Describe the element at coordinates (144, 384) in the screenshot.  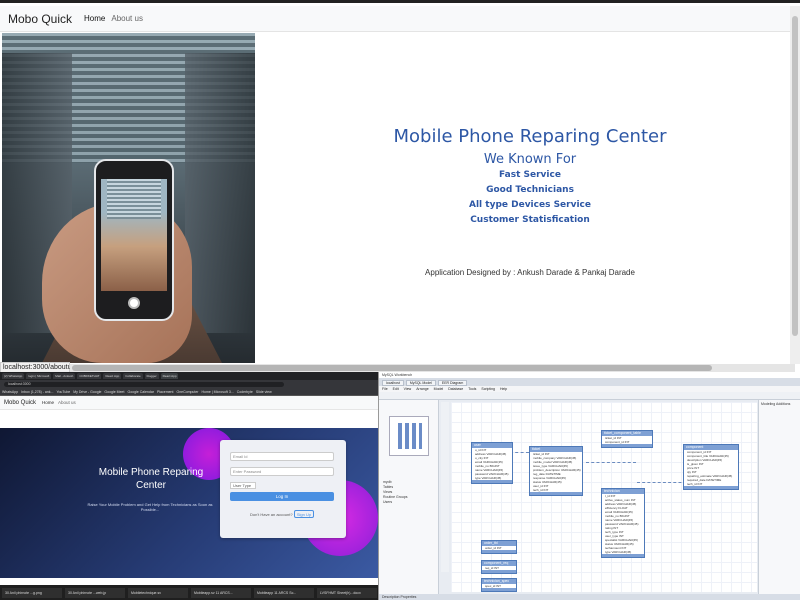
I see `url-field: localhost:3000` at that location.